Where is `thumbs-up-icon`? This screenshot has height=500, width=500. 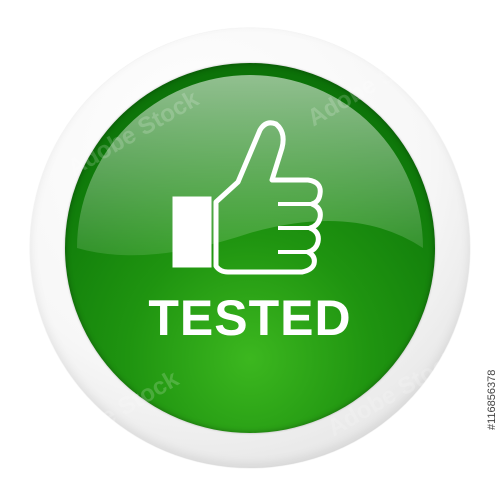 thumbs-up-icon is located at coordinates (247, 197).